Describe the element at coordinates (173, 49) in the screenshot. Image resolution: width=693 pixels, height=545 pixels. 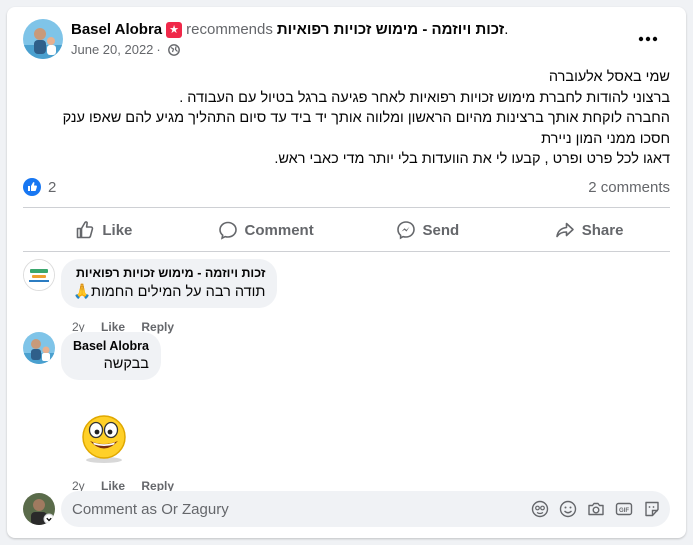
I see `globe-icon` at that location.